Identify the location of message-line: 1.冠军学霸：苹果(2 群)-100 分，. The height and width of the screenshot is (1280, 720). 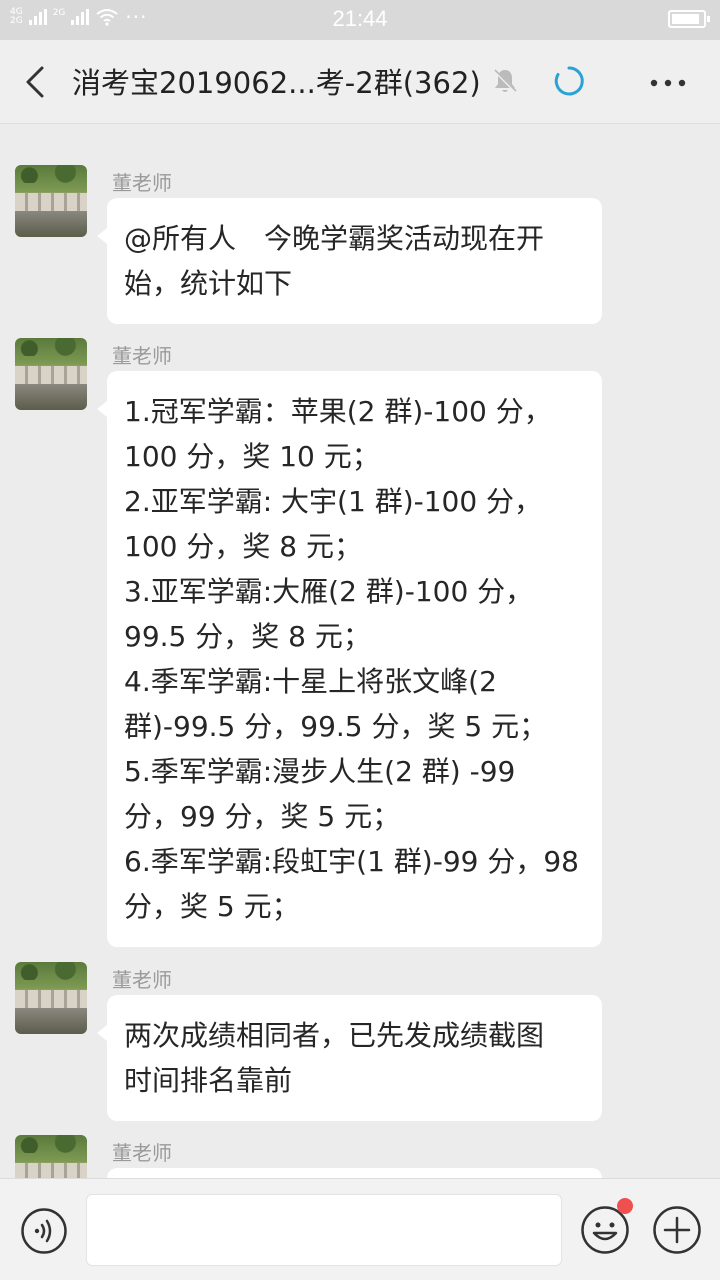
(338, 411).